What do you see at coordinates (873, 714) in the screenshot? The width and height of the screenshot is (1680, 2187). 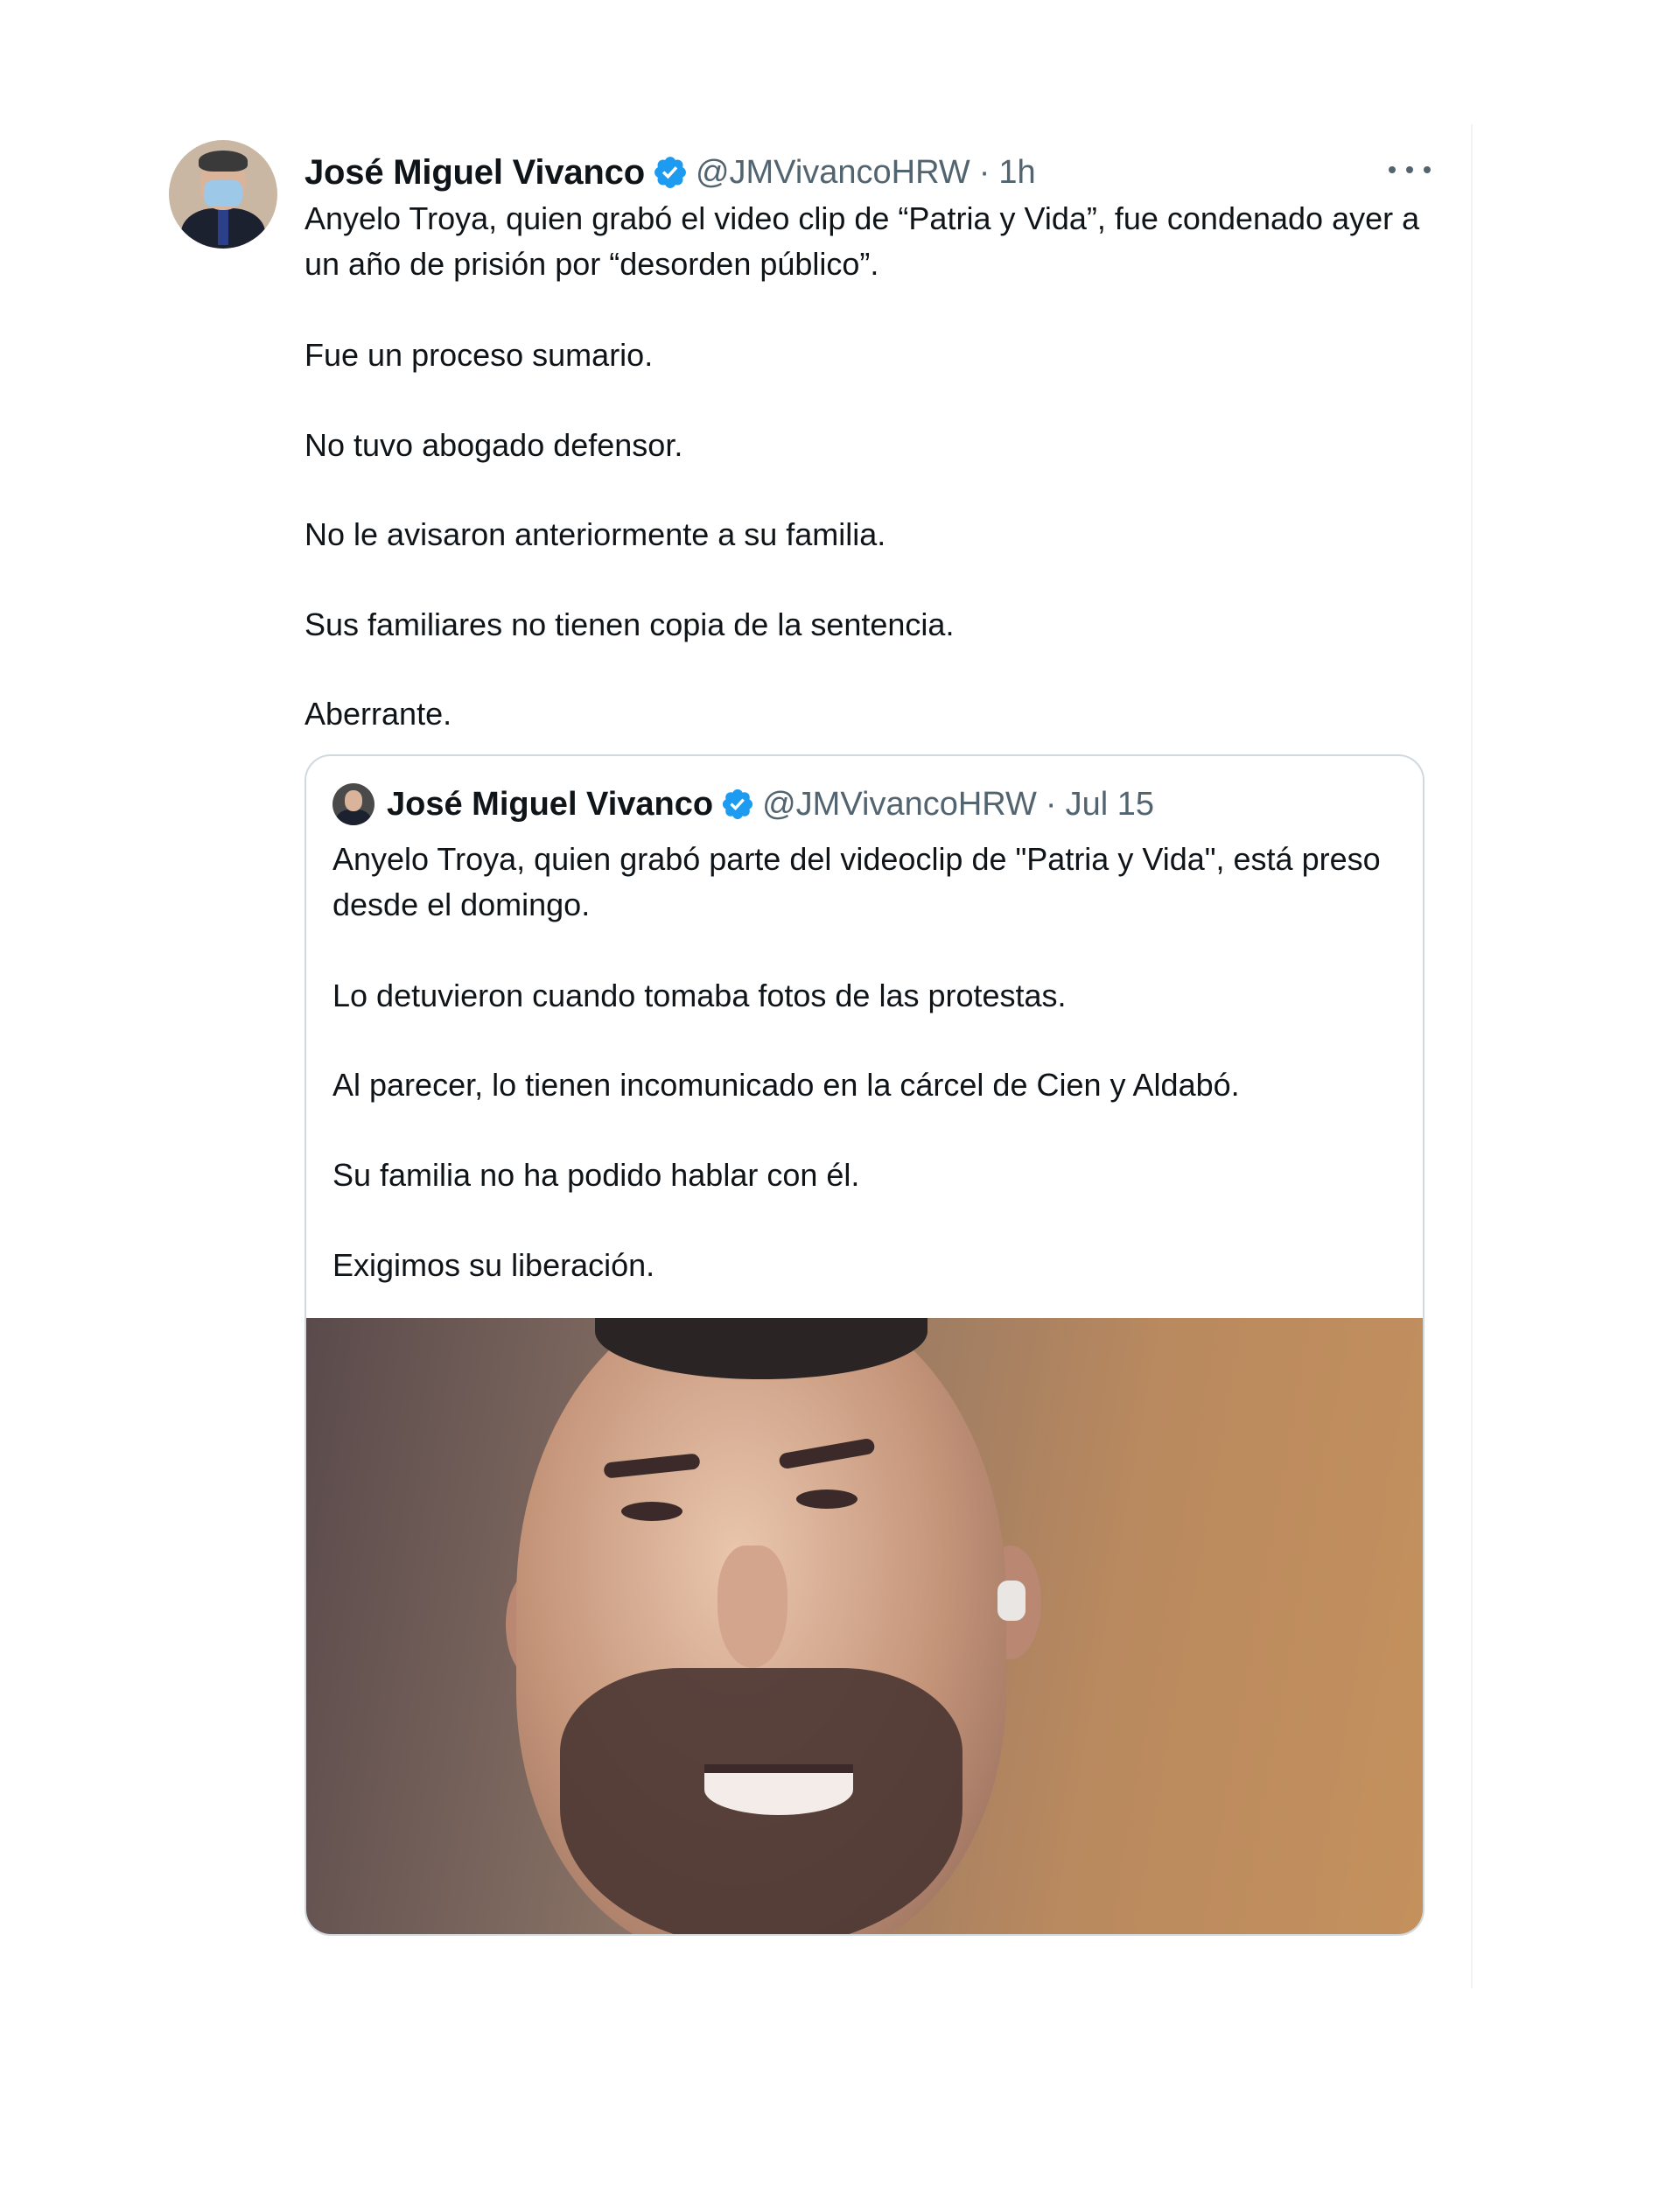 I see `tweet-text: Aberrante.` at bounding box center [873, 714].